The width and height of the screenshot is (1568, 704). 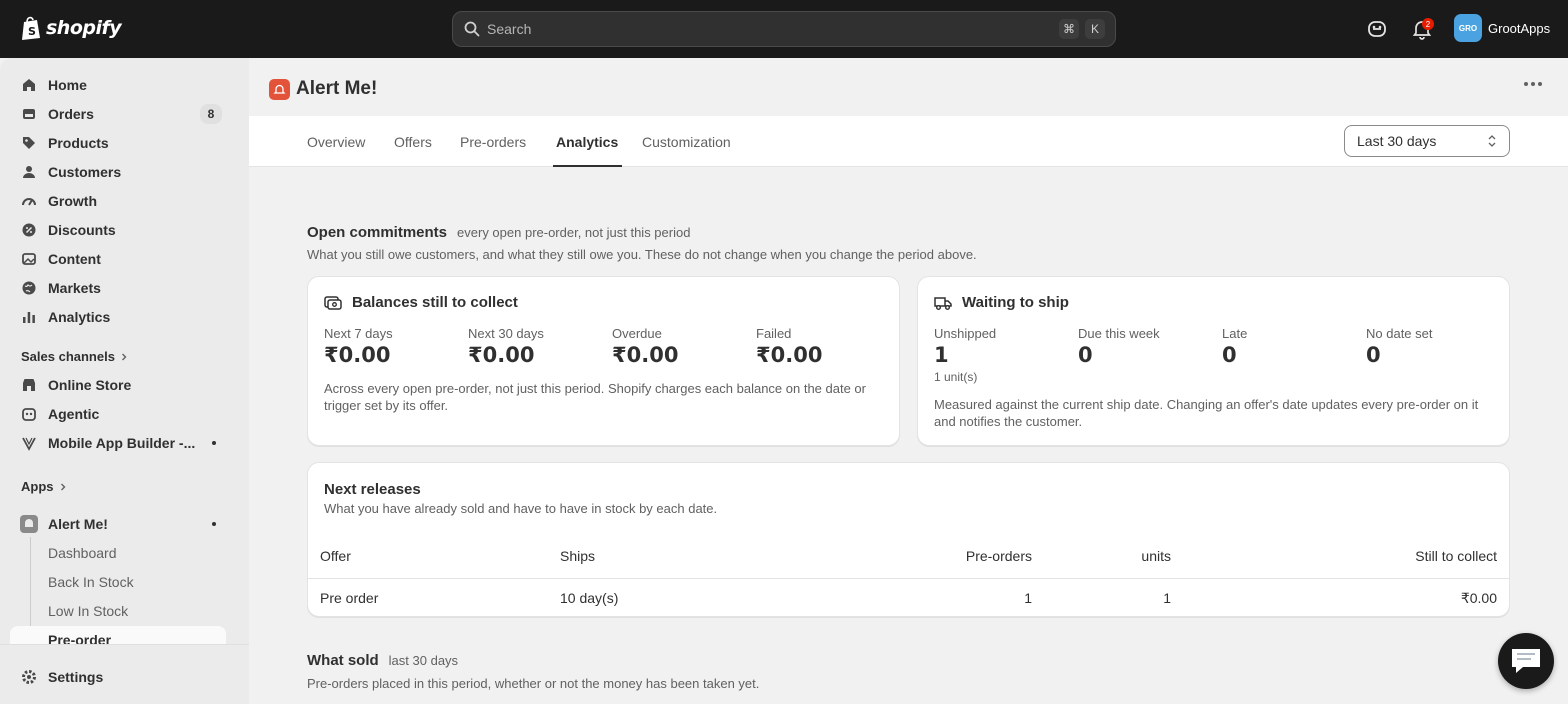 What do you see at coordinates (682, 346) in the screenshot?
I see `stat-overdue: Overdue ₹0.00` at bounding box center [682, 346].